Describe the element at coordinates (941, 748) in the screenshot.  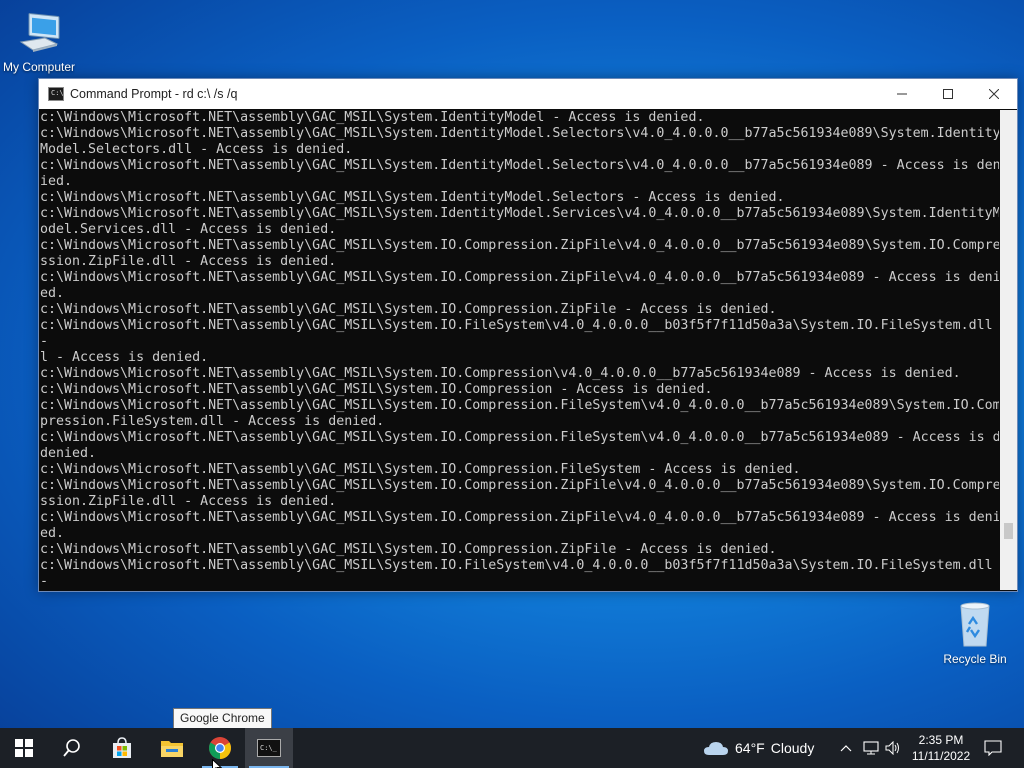
I see `clock: 2:35 PM 11/11/2022` at that location.